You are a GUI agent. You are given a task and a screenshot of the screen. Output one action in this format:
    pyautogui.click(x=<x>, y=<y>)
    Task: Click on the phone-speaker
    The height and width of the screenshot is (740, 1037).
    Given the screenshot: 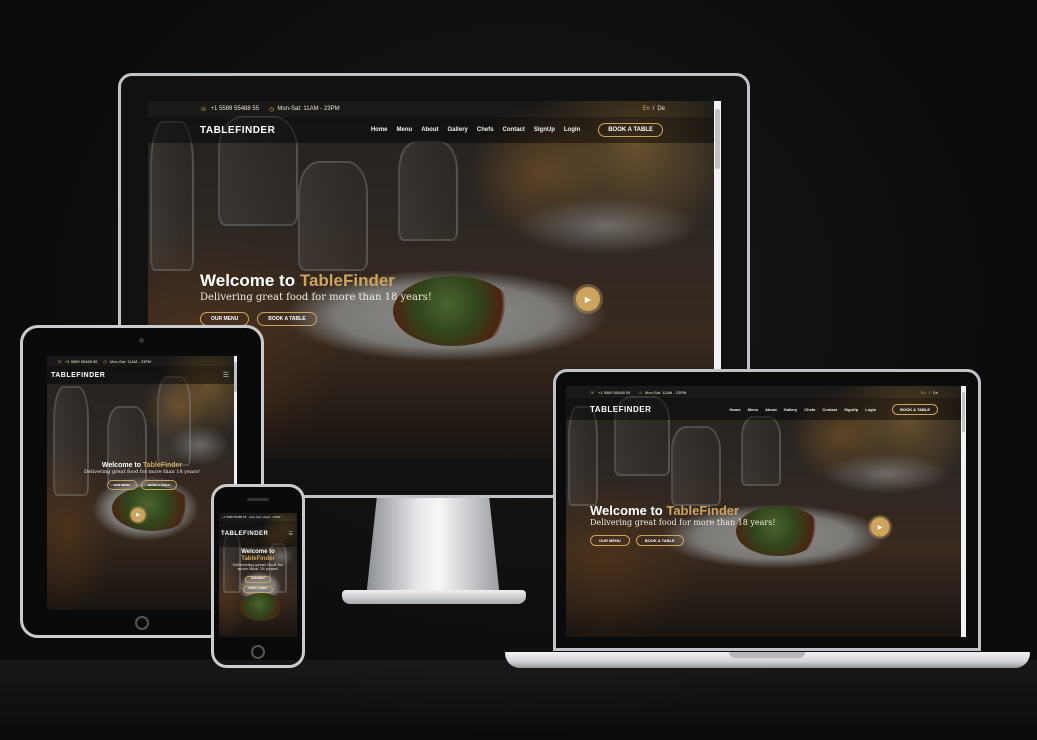 What is the action you would take?
    pyautogui.click(x=258, y=499)
    